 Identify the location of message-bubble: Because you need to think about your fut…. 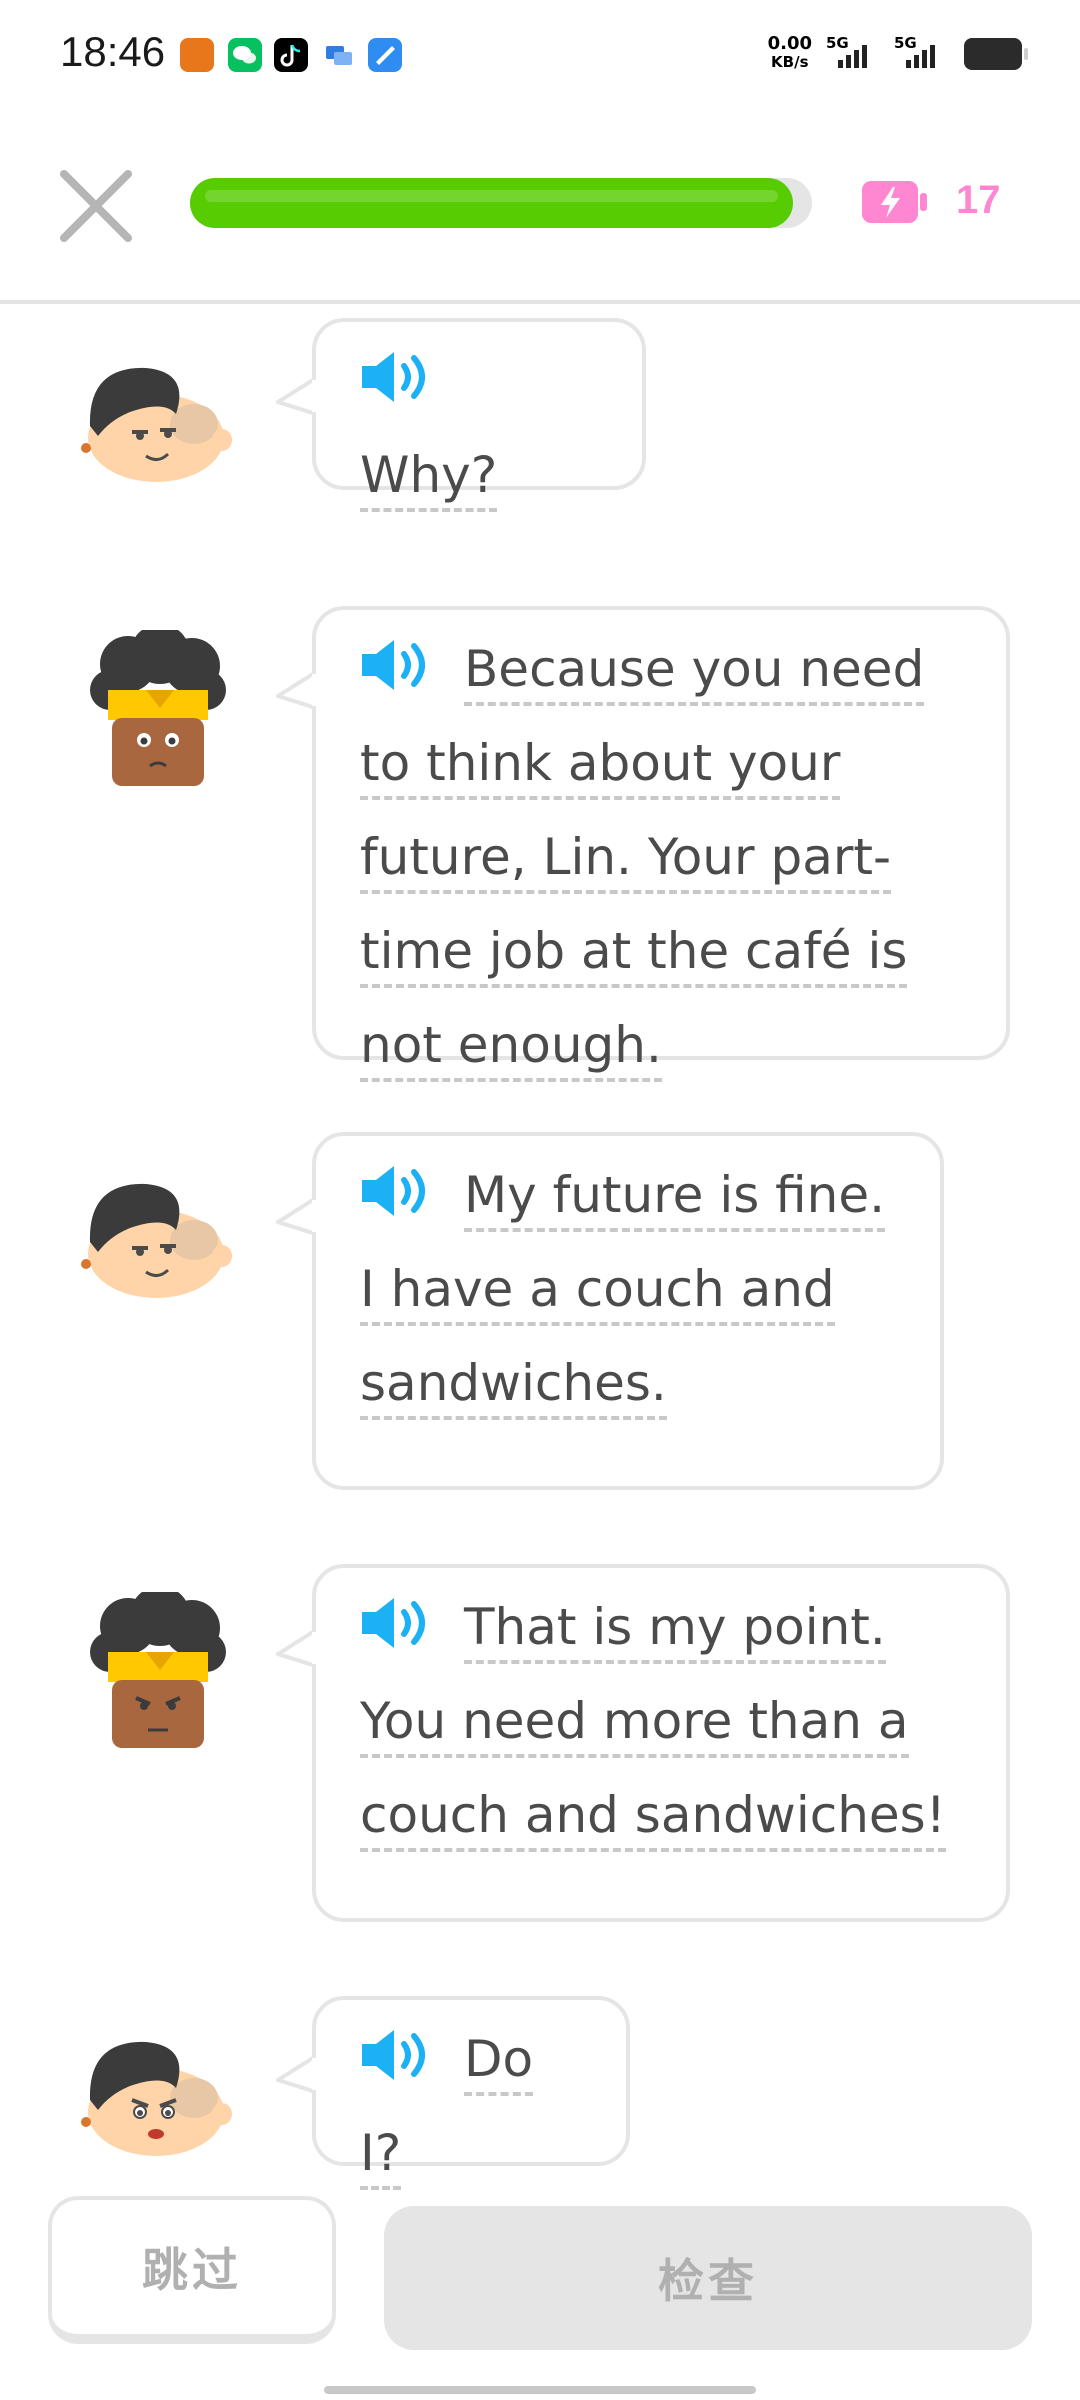
(643, 844).